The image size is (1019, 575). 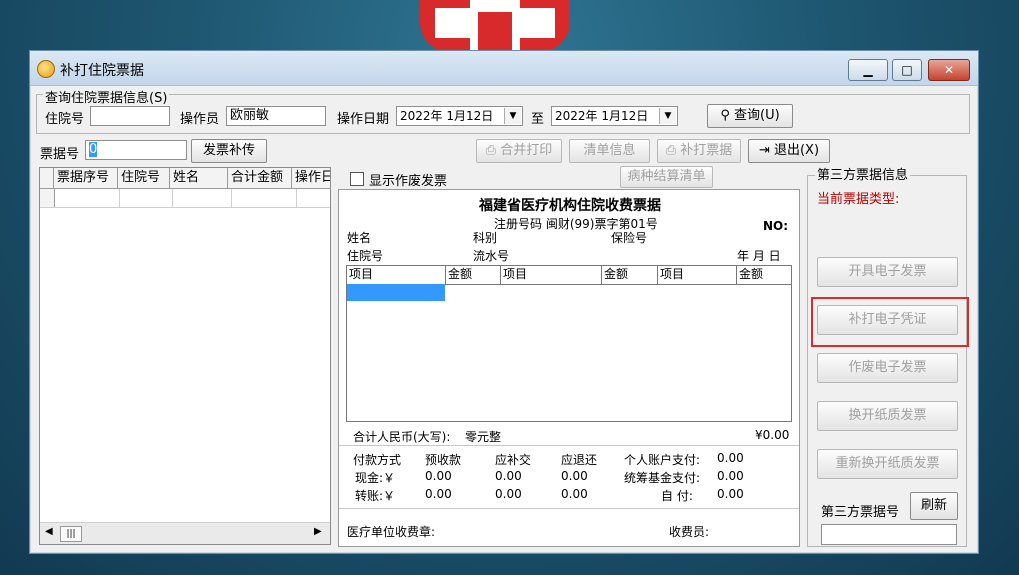 I want to click on ticket-no-input: 0, so click(x=136, y=150).